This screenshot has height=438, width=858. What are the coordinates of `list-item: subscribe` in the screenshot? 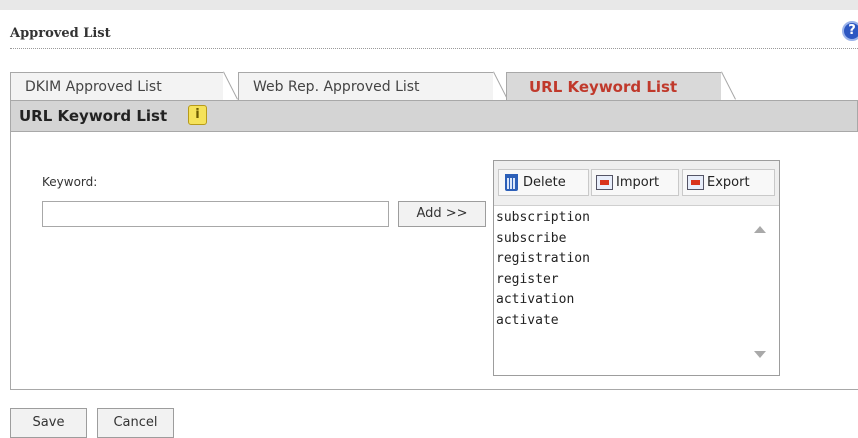 It's located at (620, 239).